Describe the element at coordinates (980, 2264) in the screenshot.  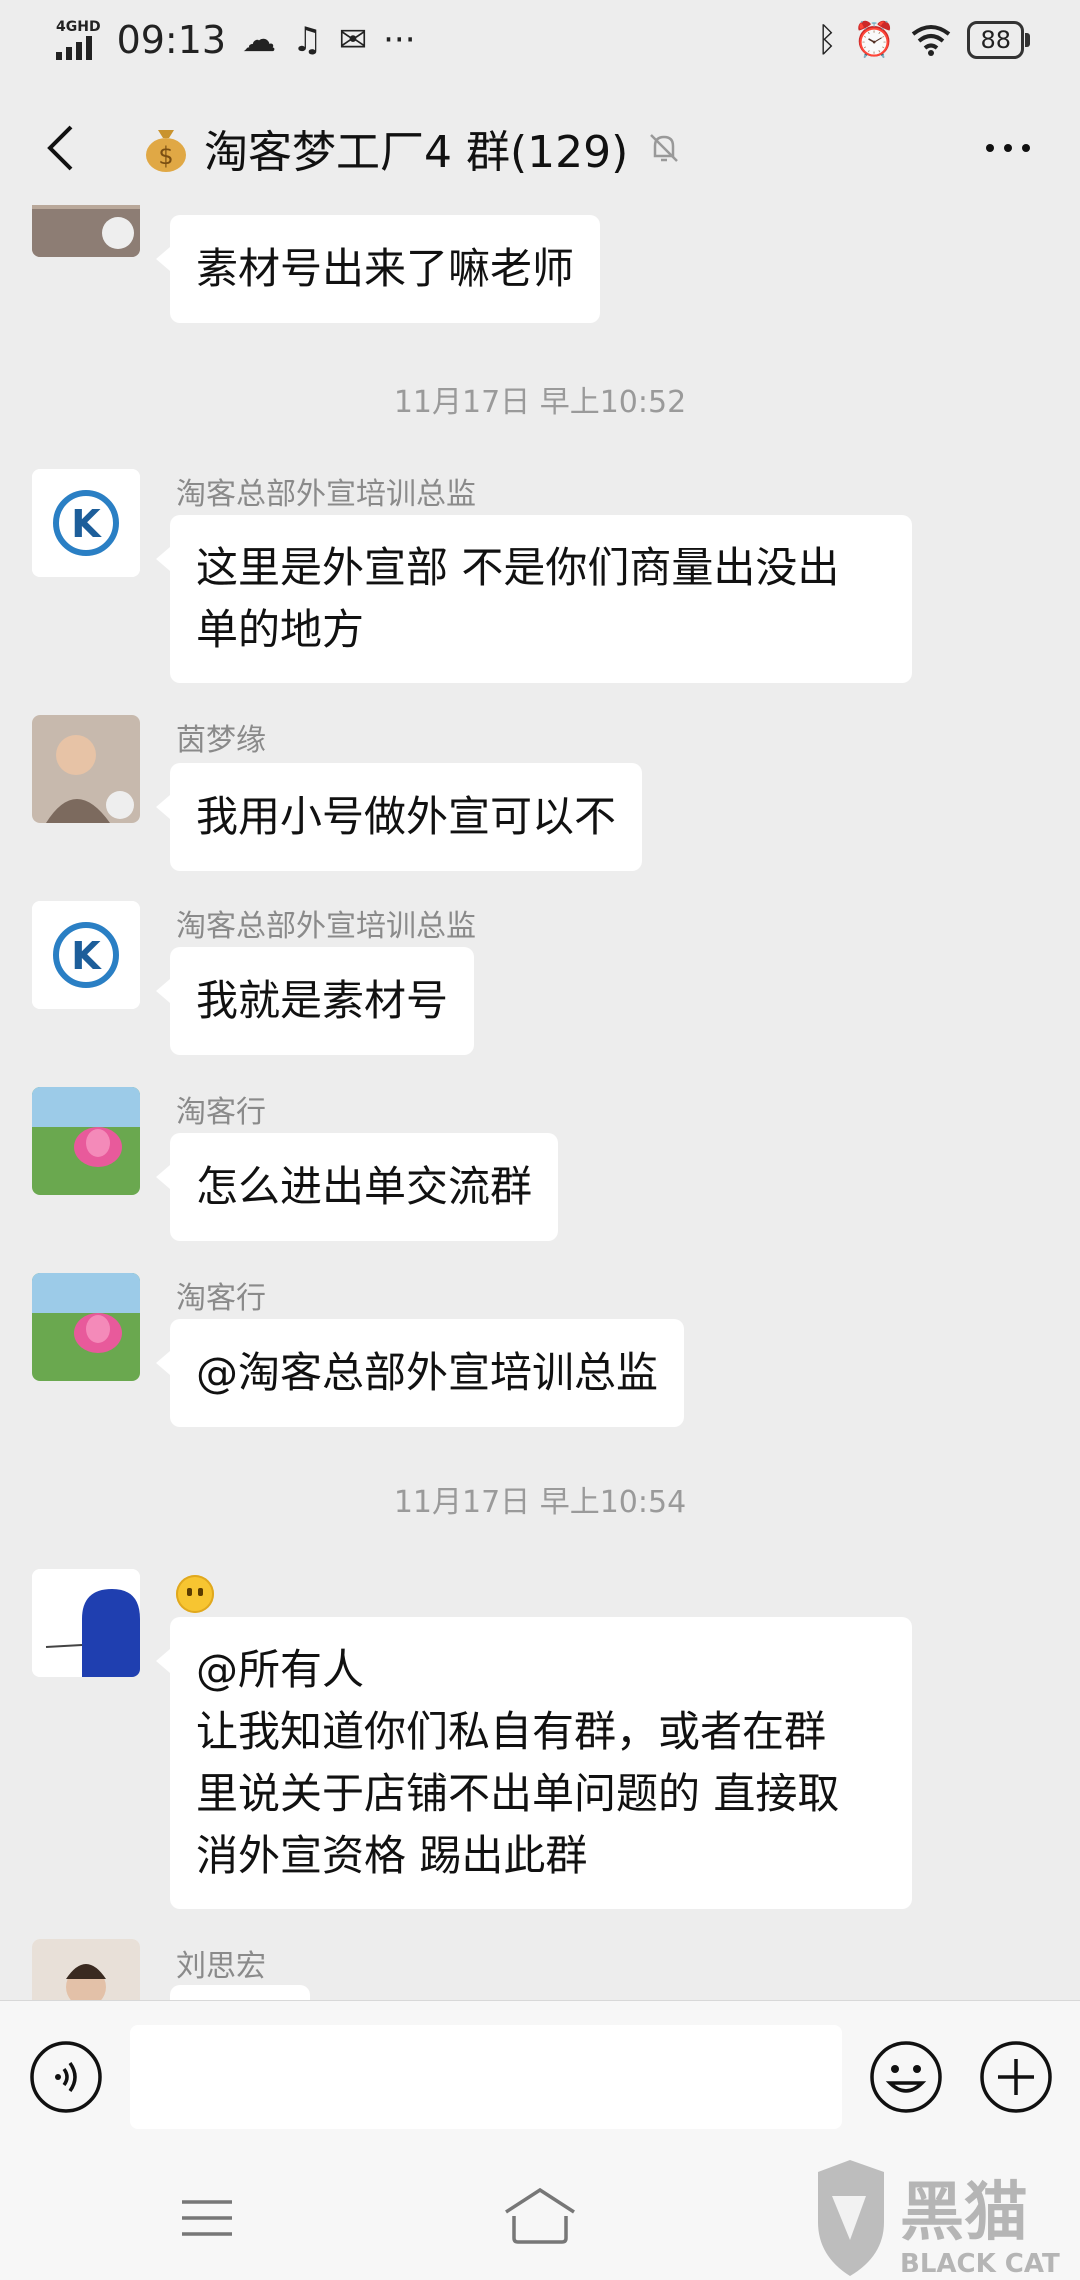
I see `svg-text: BLACK CAT` at that location.